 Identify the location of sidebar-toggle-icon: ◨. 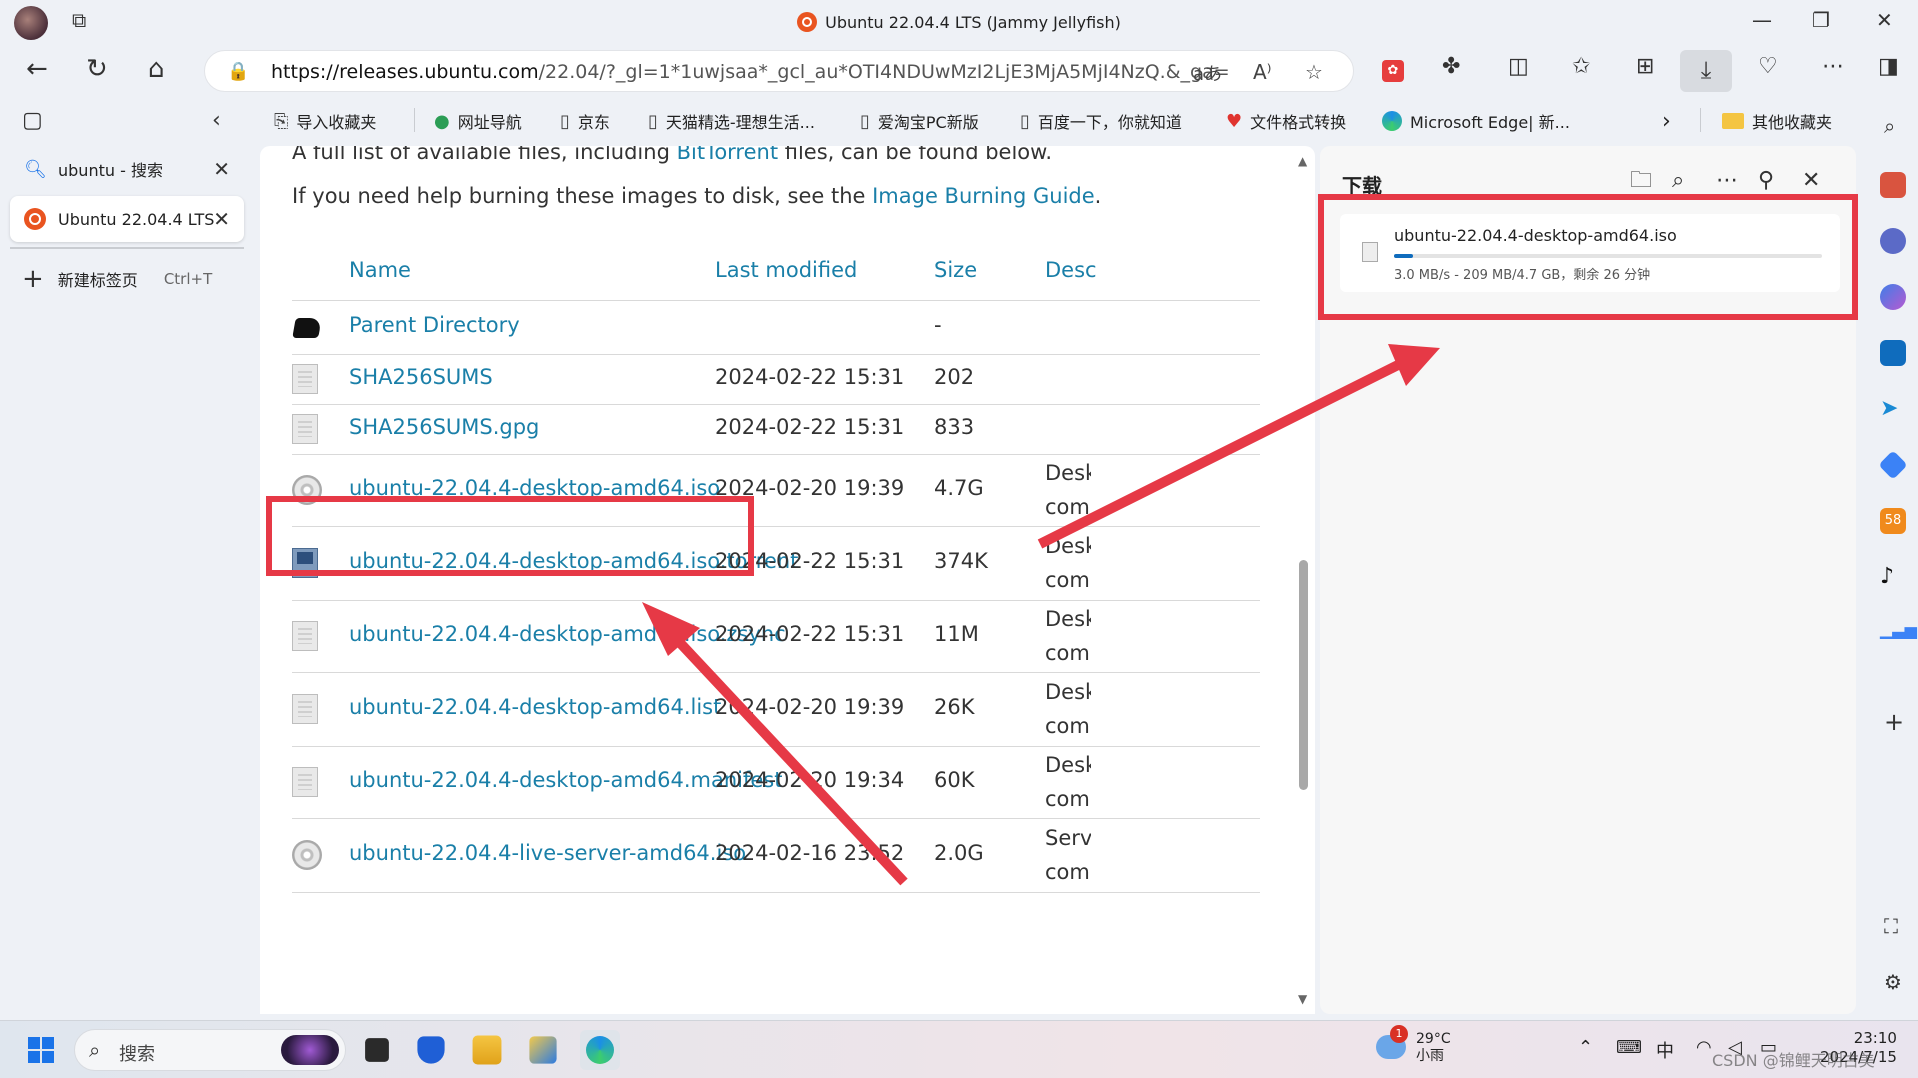
(1888, 67).